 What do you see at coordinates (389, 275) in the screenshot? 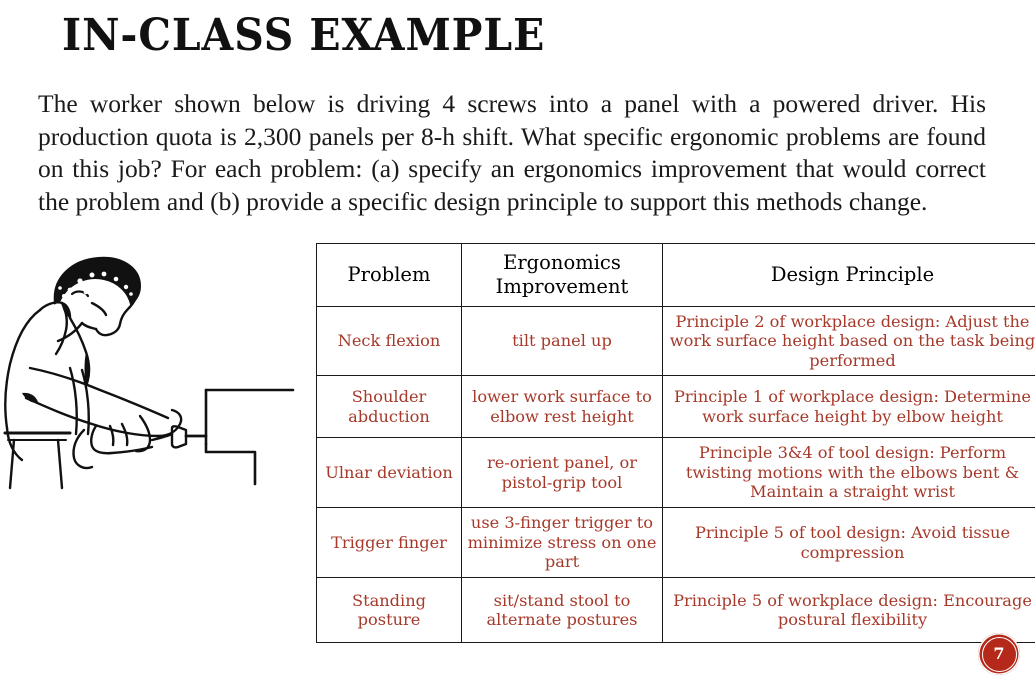
I see `column-header-problem: Problem` at bounding box center [389, 275].